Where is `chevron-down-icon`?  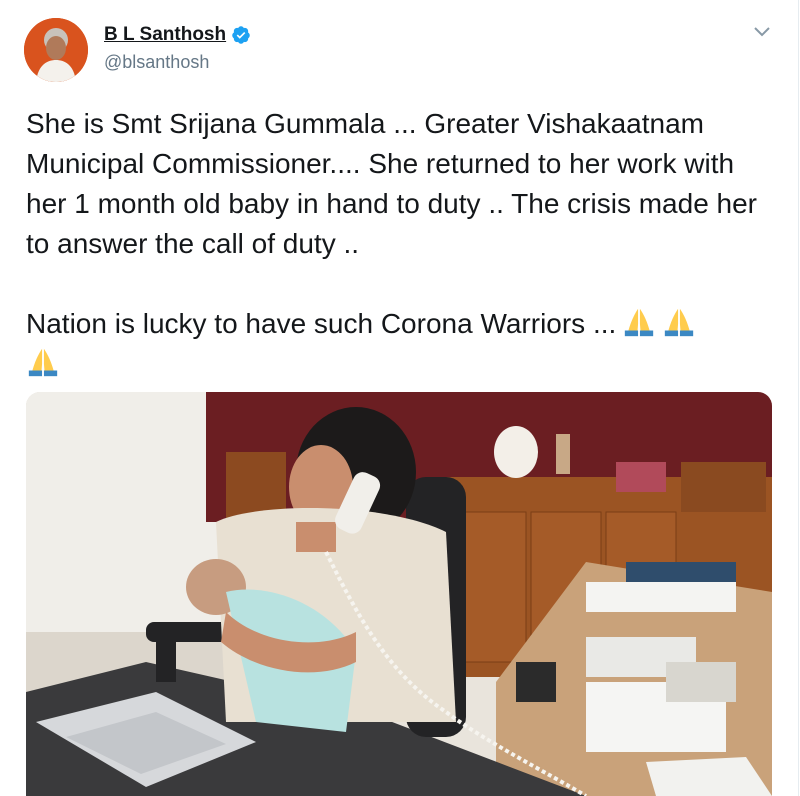
chevron-down-icon is located at coordinates (762, 32).